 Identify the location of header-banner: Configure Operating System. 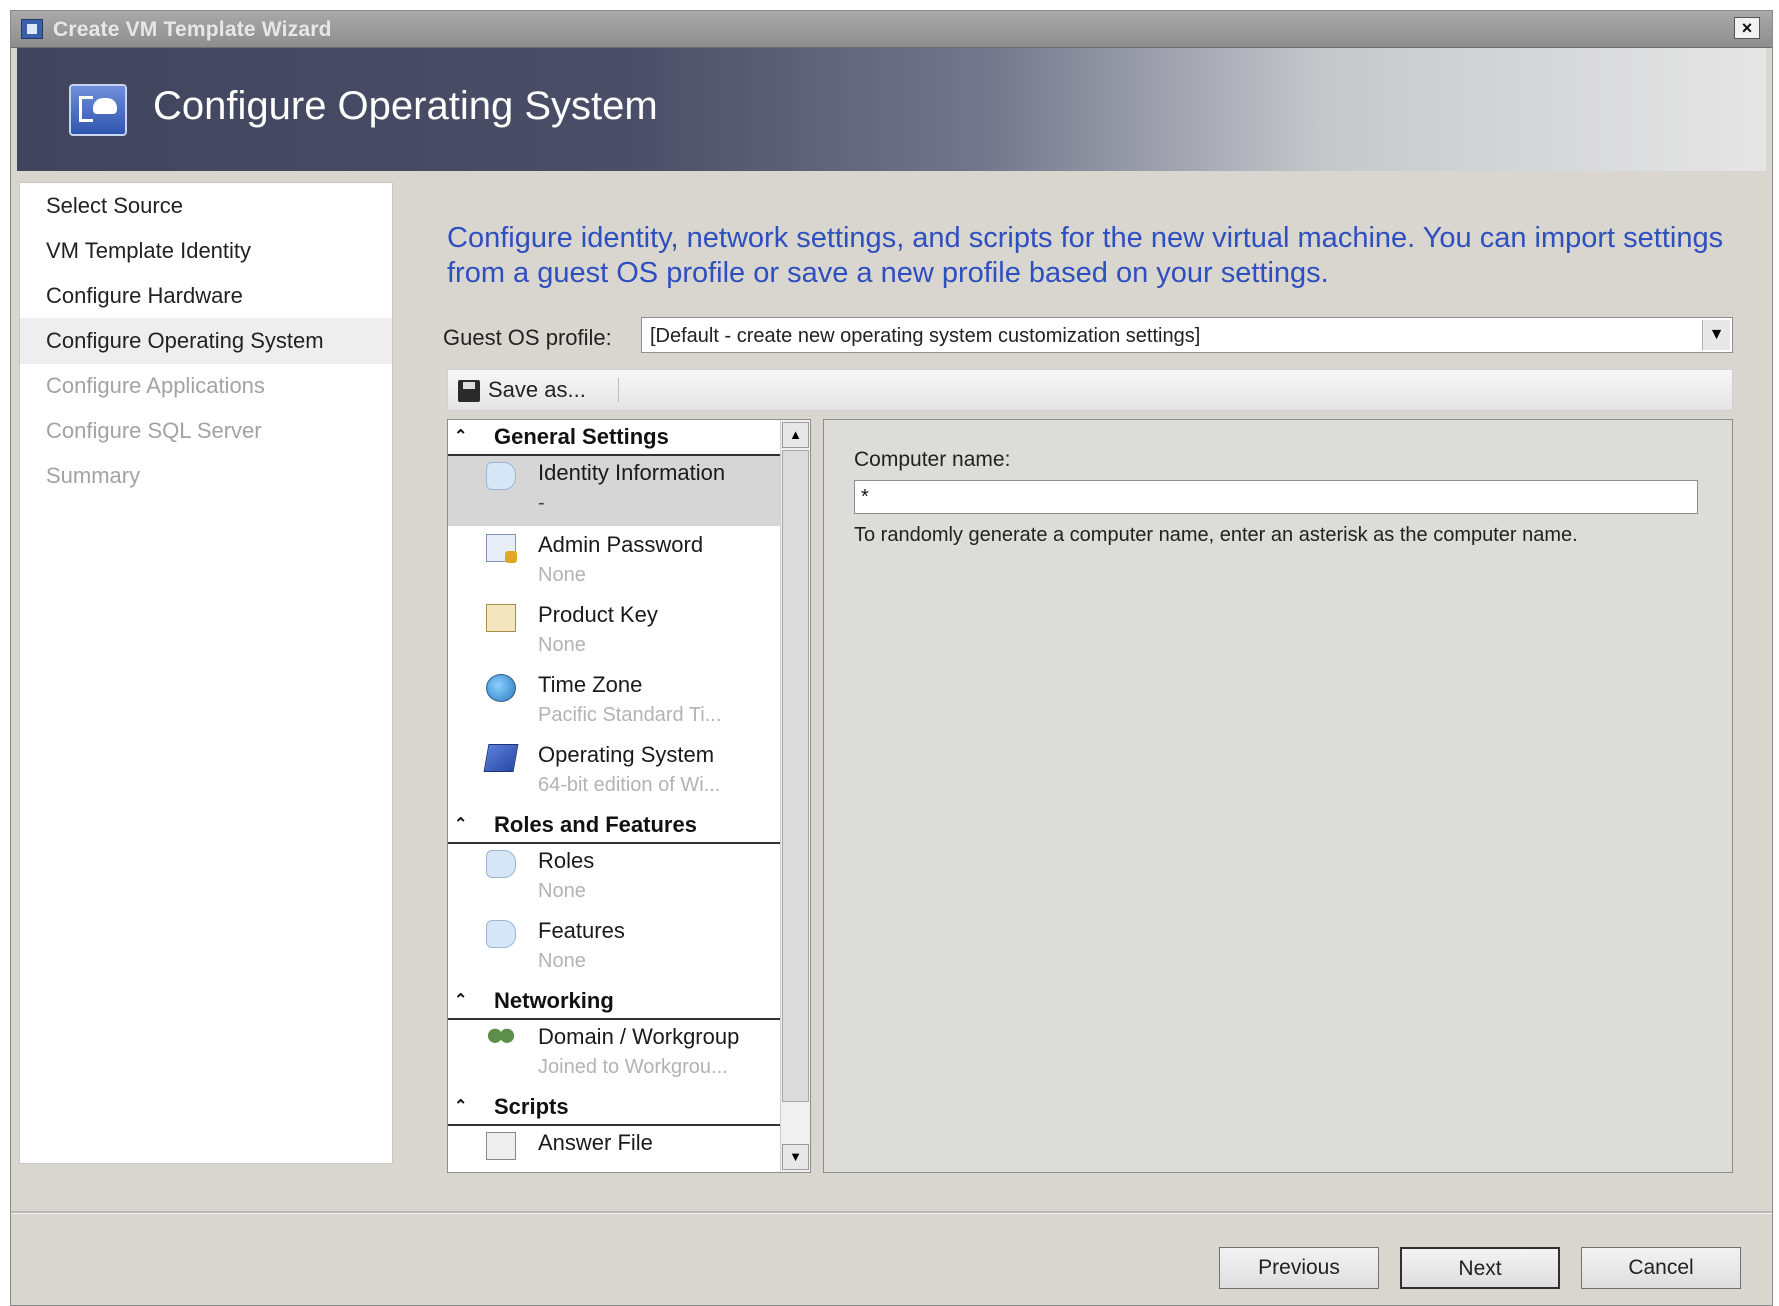
(891, 109).